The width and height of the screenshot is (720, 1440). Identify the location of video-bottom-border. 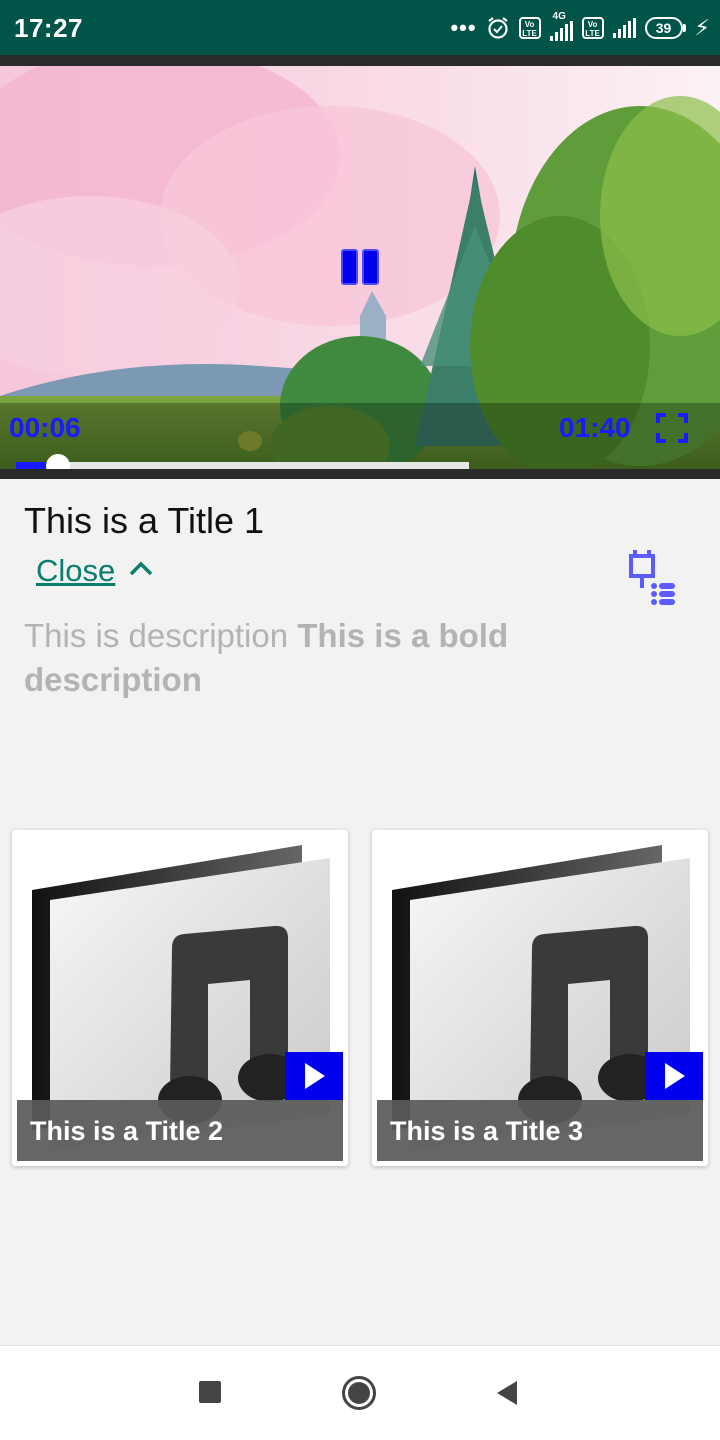
(360, 474).